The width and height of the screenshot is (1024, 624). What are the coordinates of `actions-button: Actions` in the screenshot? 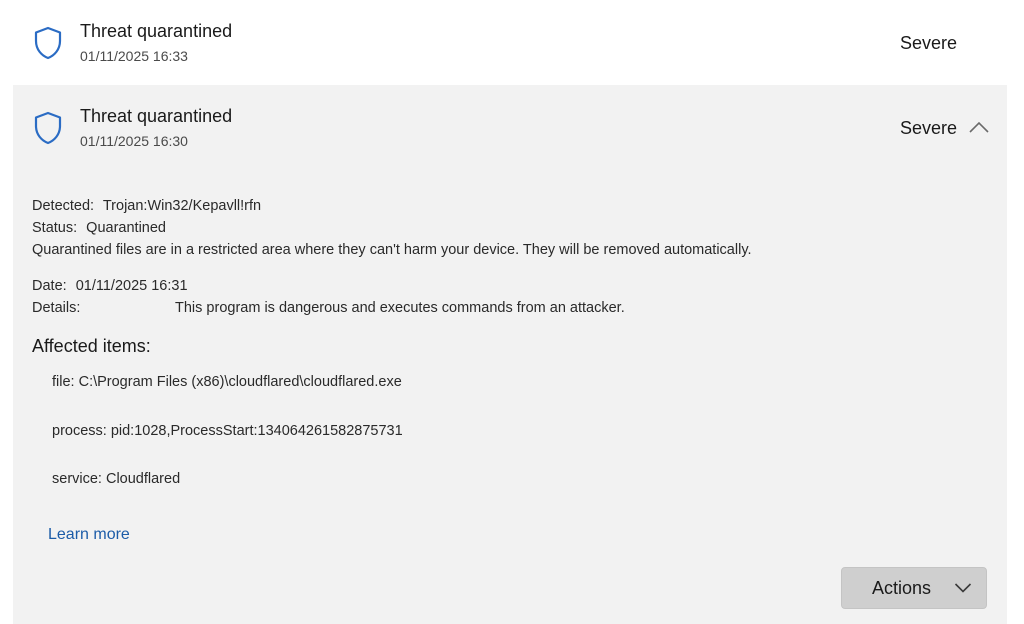 It's located at (914, 588).